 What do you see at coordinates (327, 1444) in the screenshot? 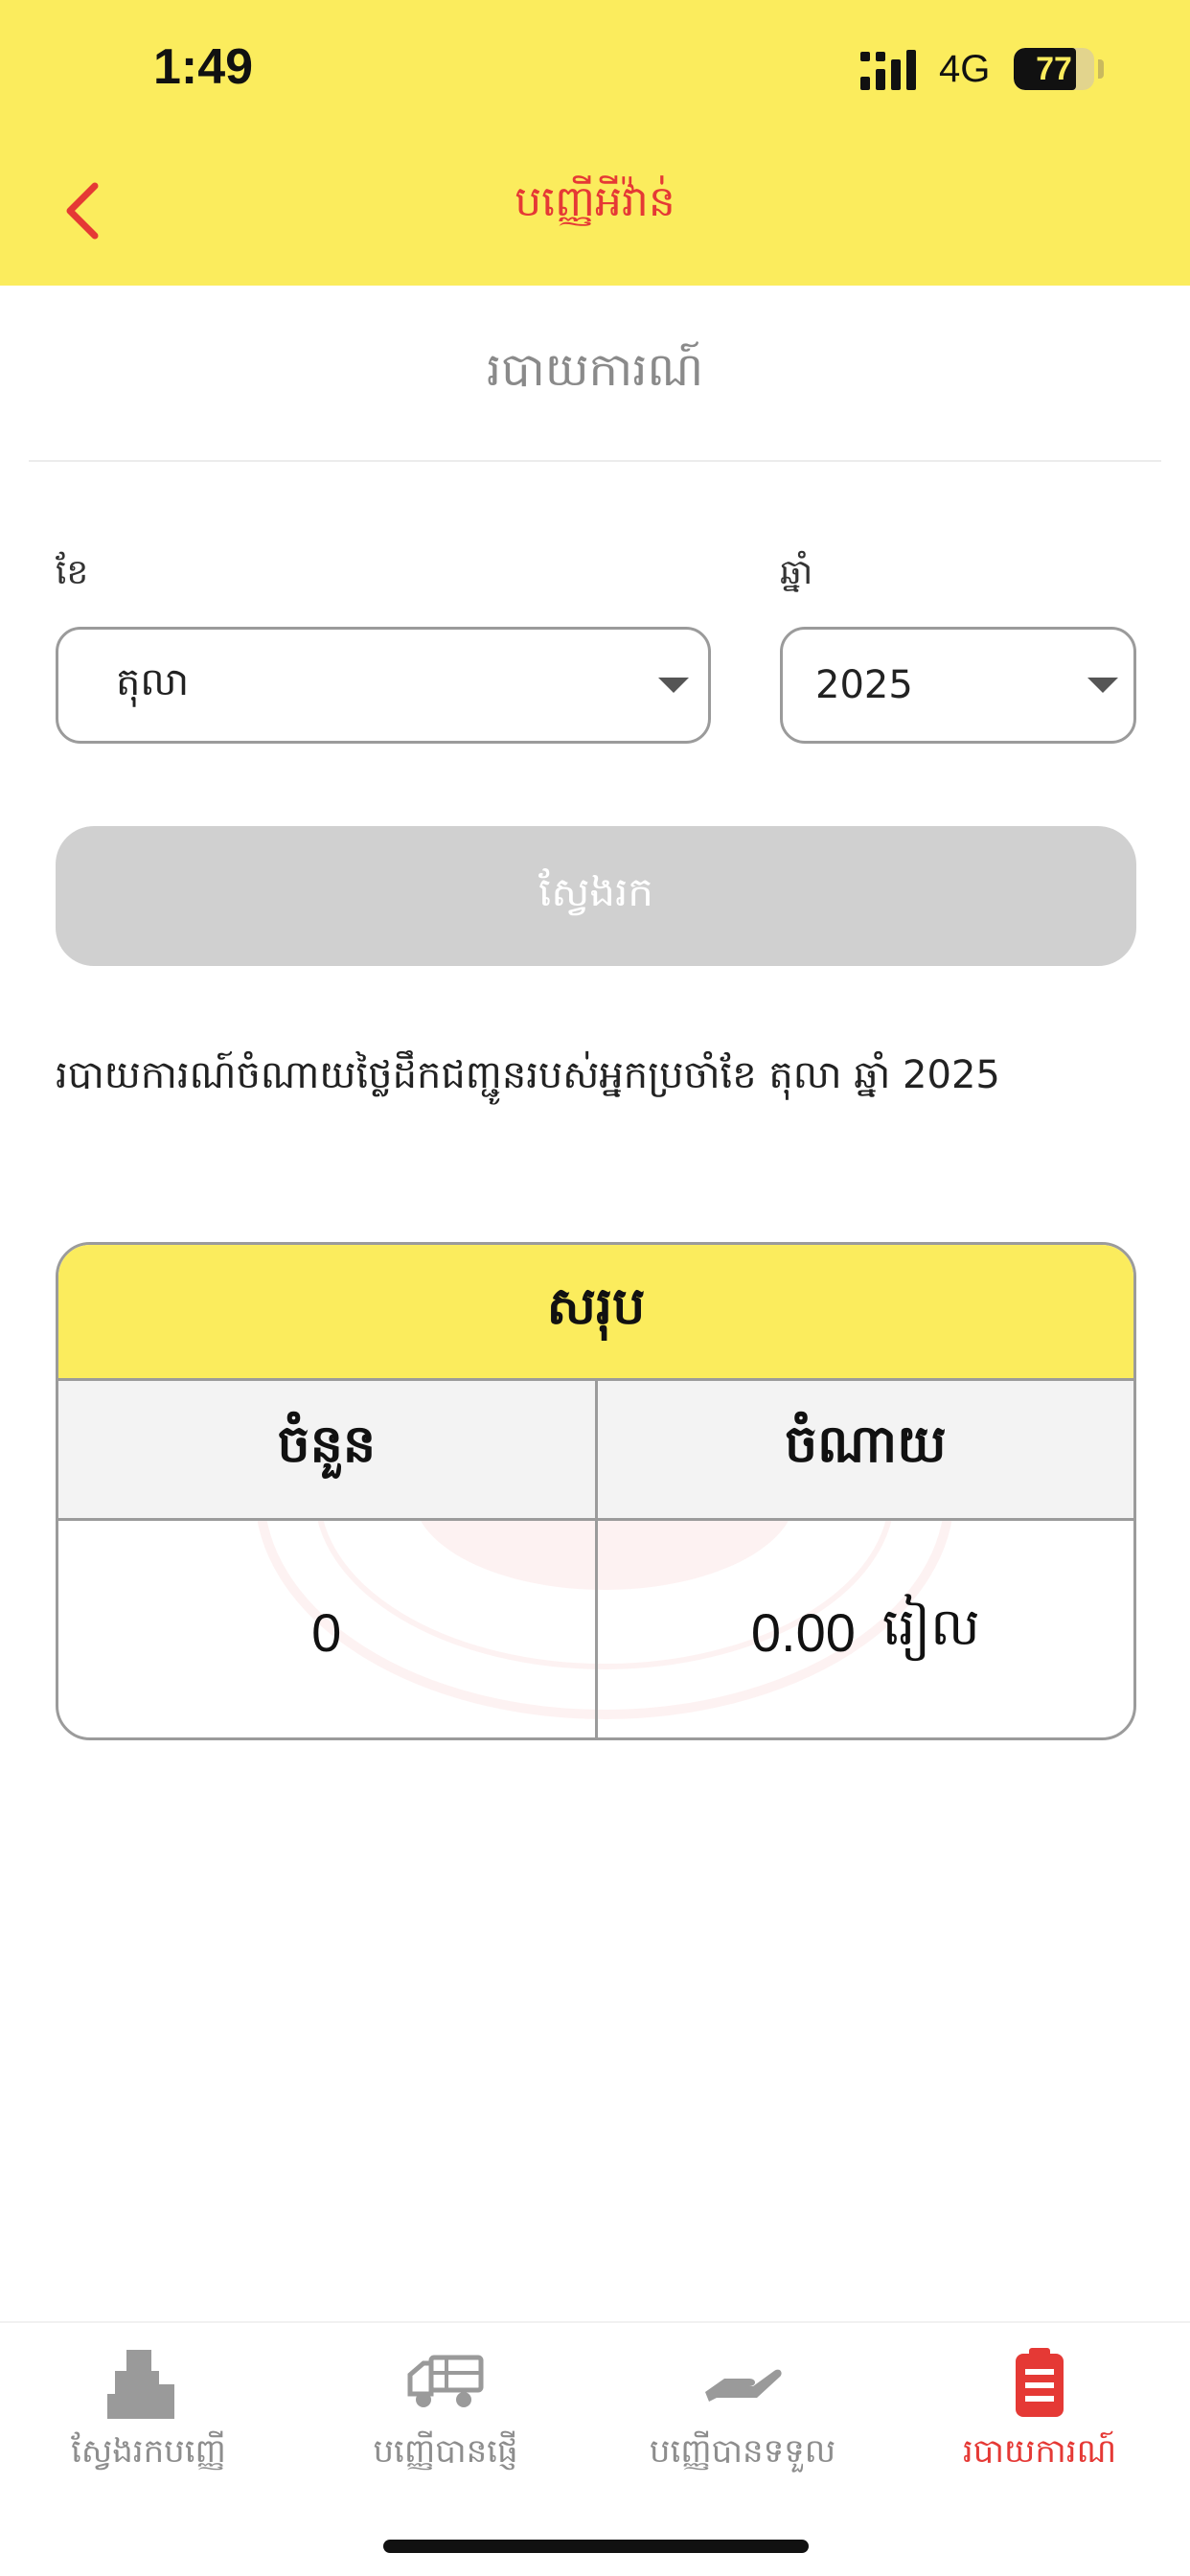
I see `count-column-header: ចំនួន` at bounding box center [327, 1444].